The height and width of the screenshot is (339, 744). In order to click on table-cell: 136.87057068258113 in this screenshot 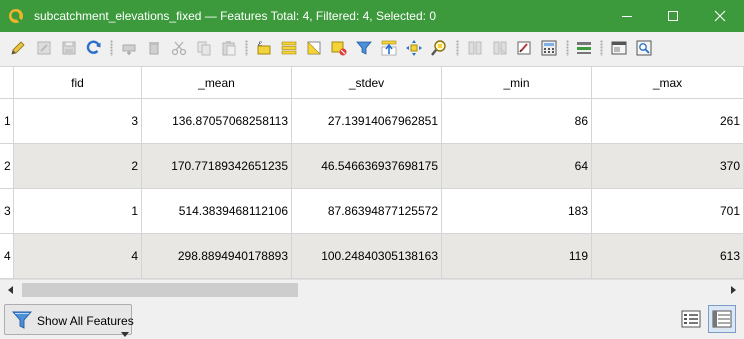, I will do `click(217, 121)`.